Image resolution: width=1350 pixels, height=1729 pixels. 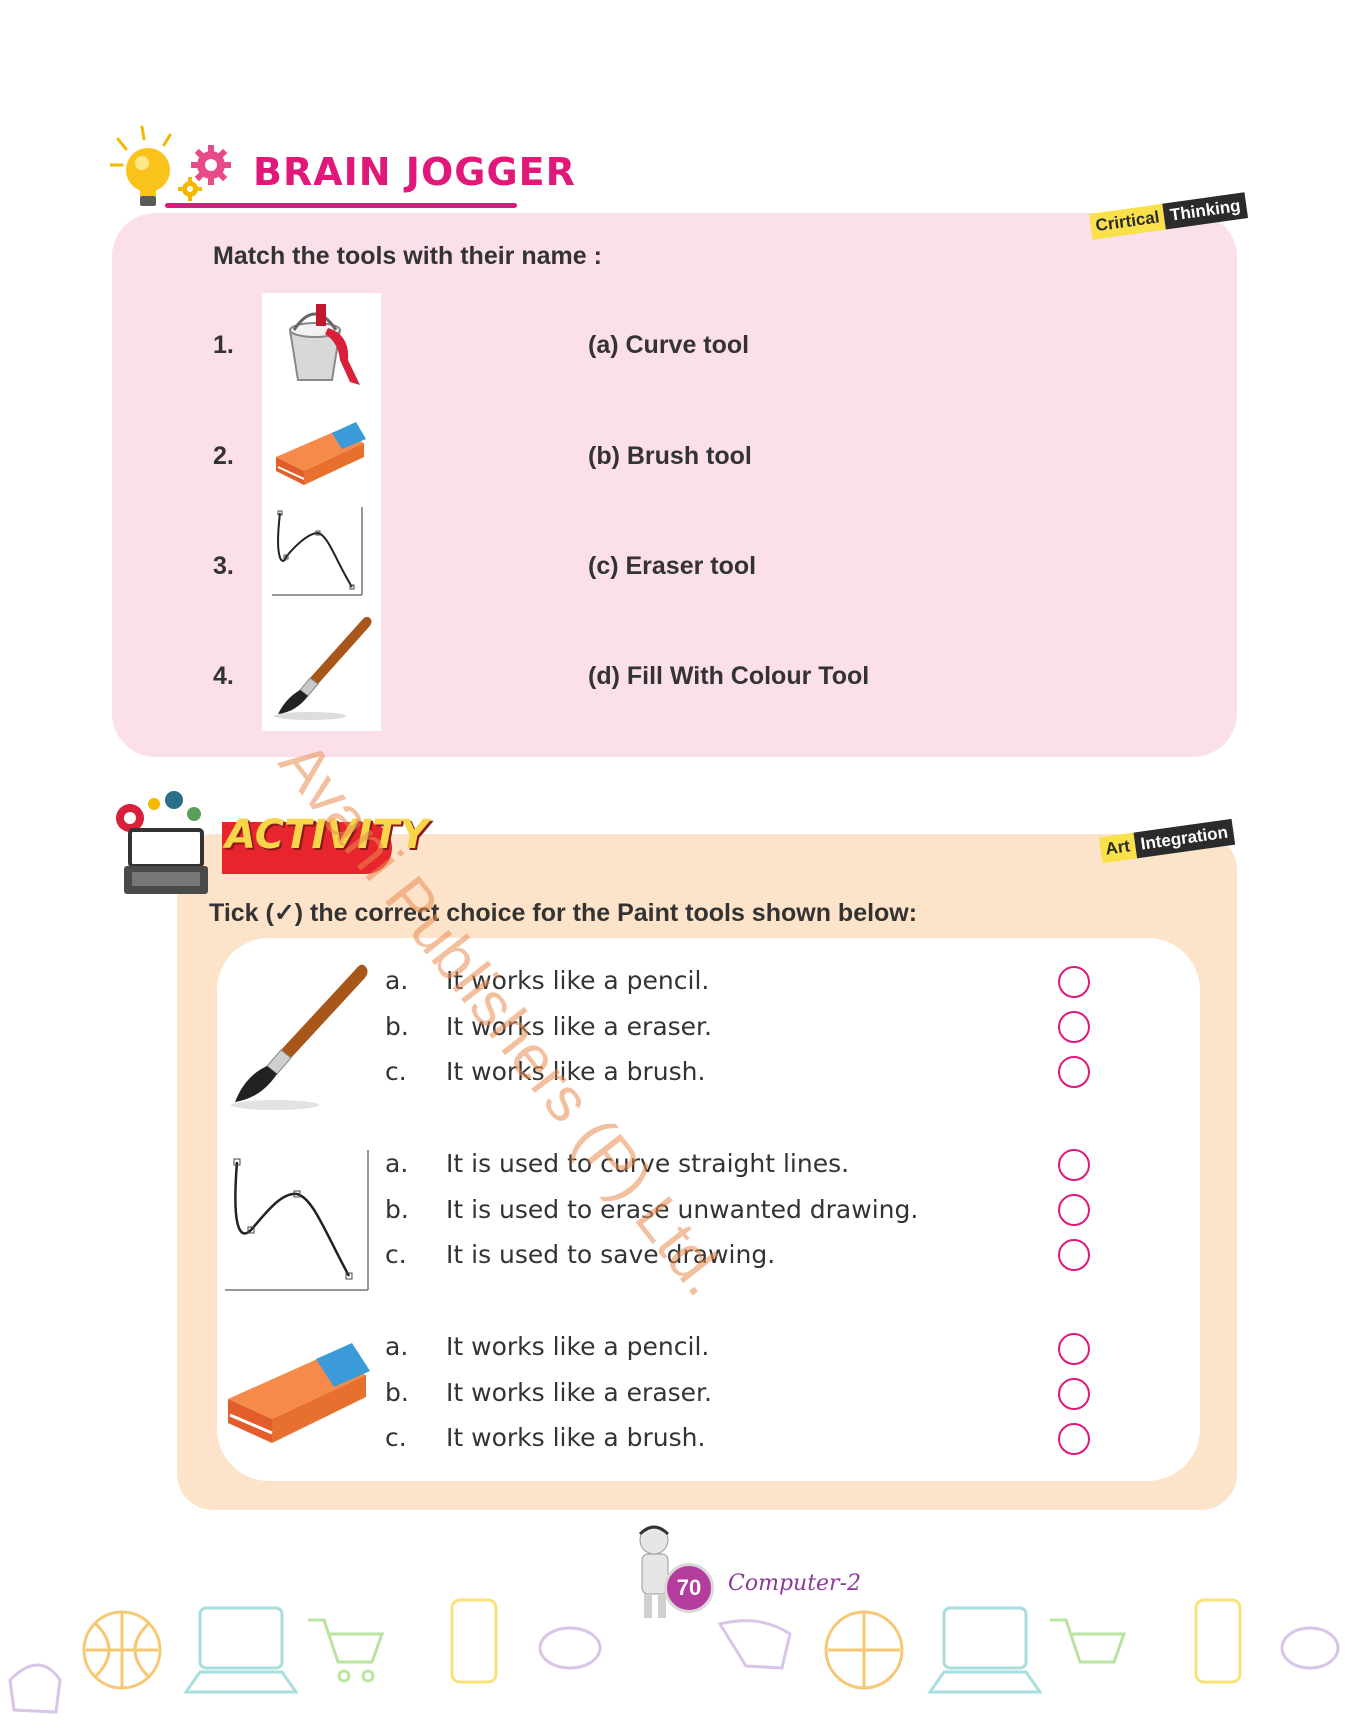 I want to click on match-question: Match the tools with their name :, so click(x=407, y=256).